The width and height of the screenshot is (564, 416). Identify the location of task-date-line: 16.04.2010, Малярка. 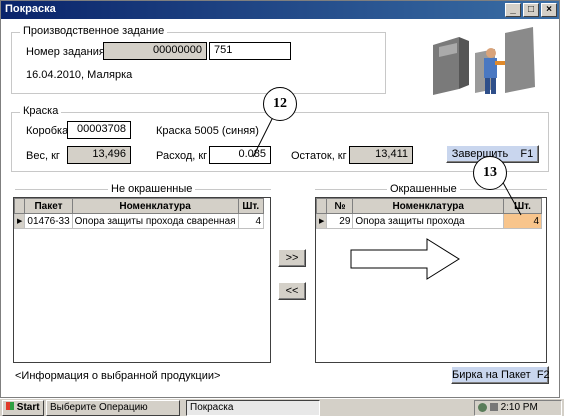
(79, 75).